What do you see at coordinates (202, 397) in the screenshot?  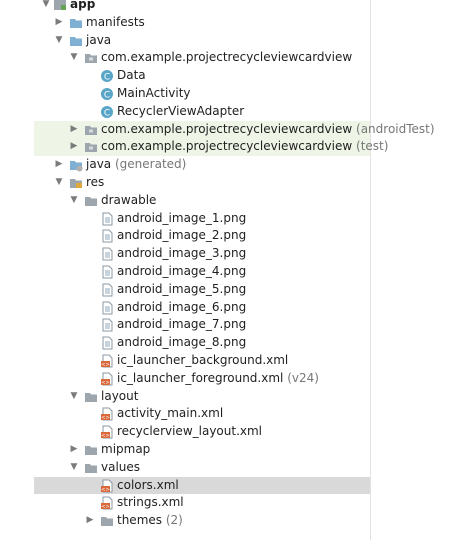 I see `tree-node-layout: ▼ layout` at bounding box center [202, 397].